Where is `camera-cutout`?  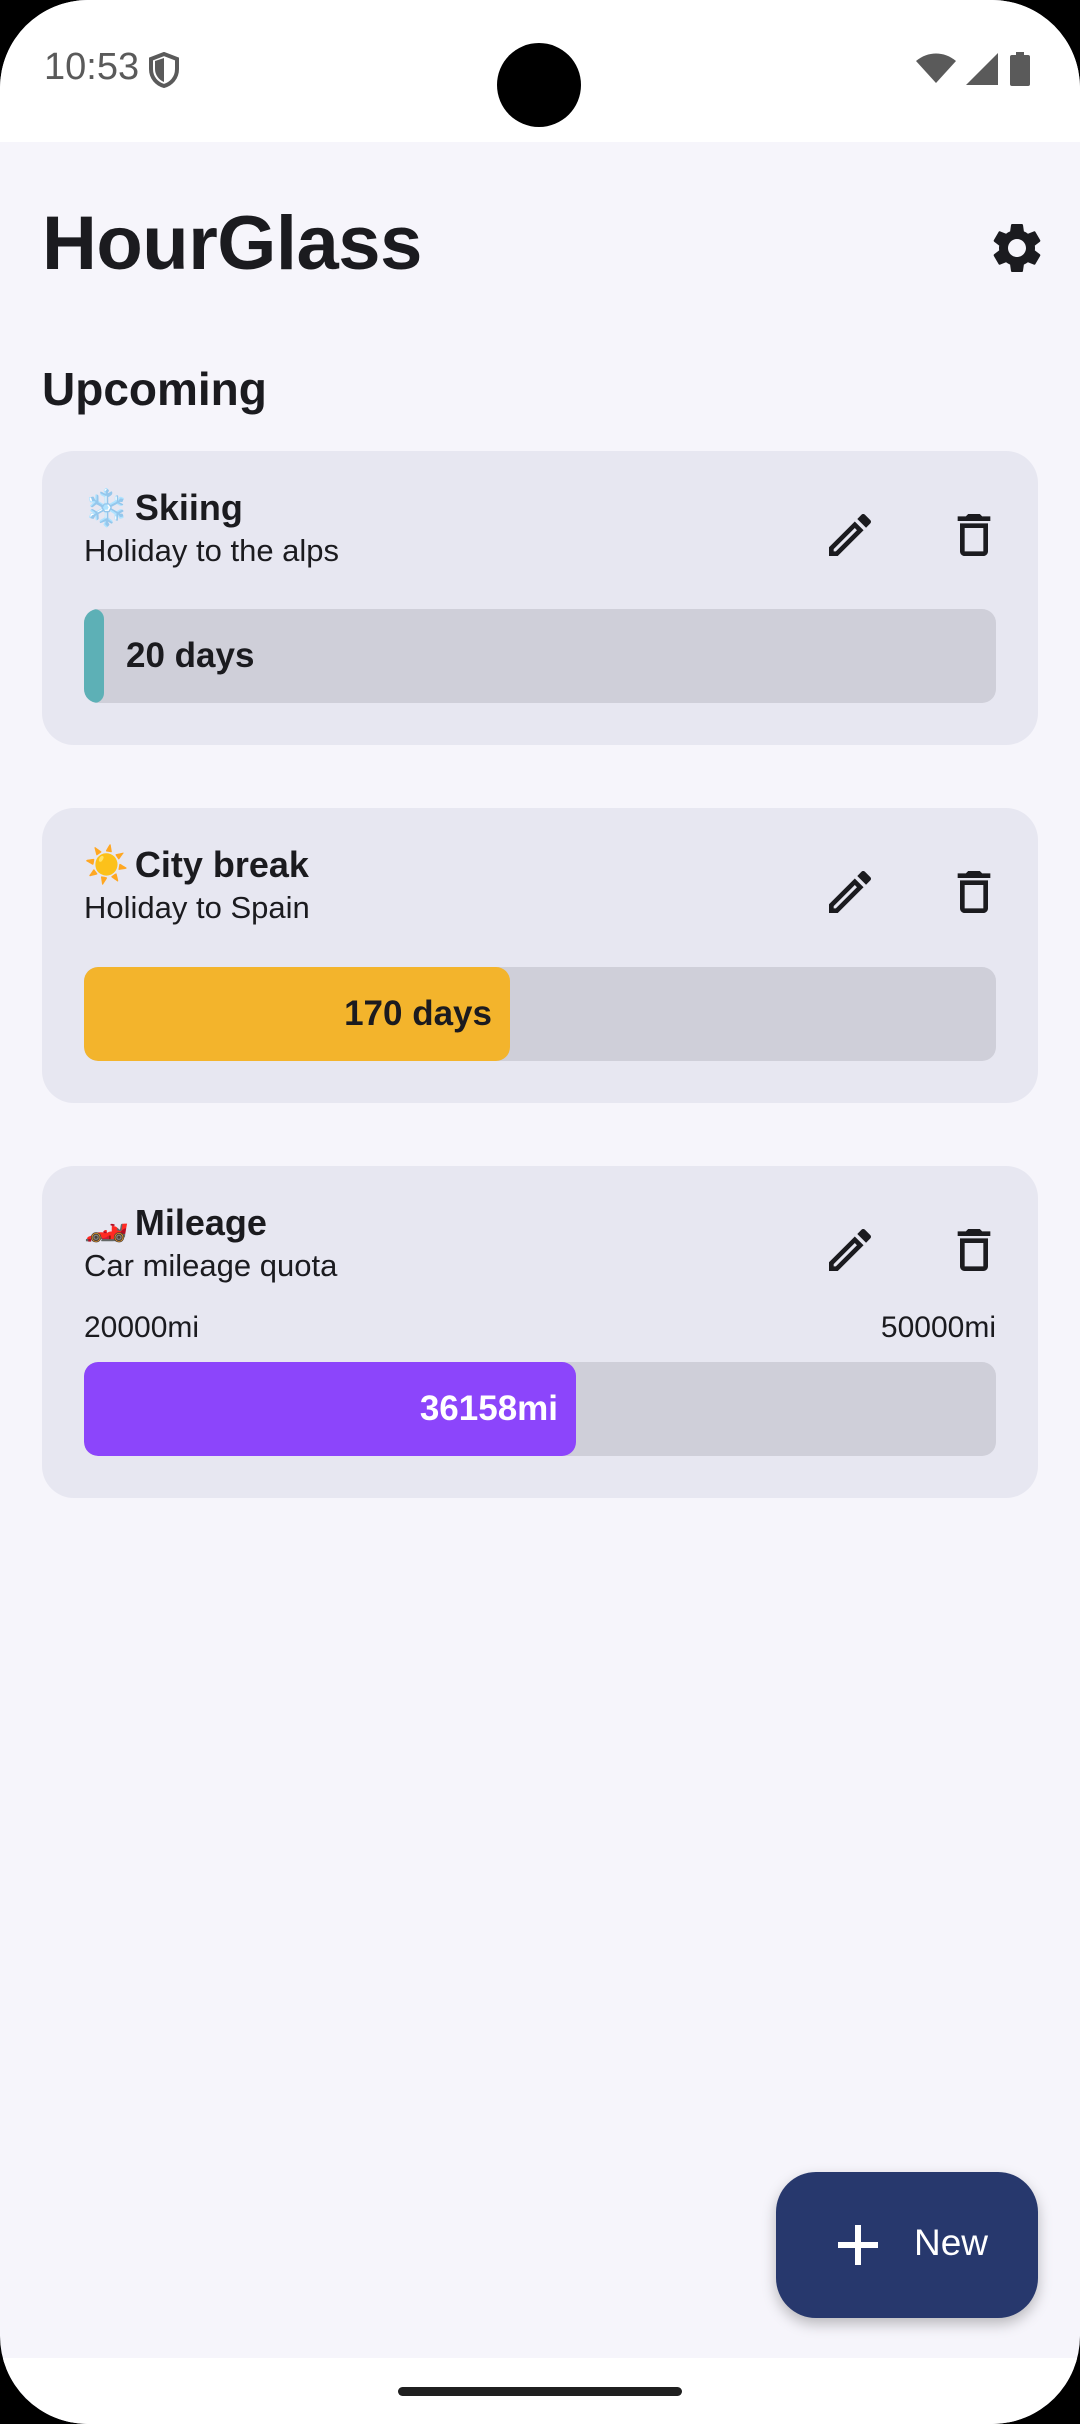 camera-cutout is located at coordinates (539, 85).